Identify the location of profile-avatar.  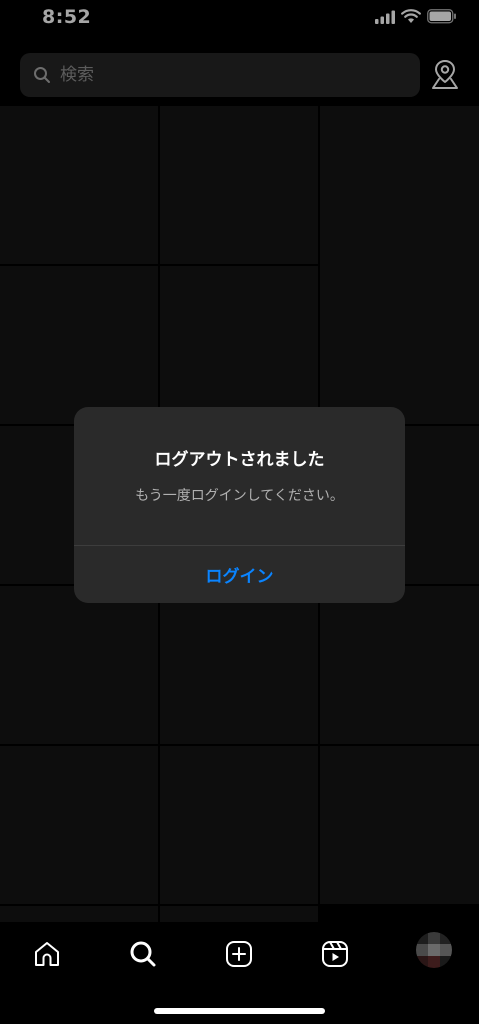
(434, 950).